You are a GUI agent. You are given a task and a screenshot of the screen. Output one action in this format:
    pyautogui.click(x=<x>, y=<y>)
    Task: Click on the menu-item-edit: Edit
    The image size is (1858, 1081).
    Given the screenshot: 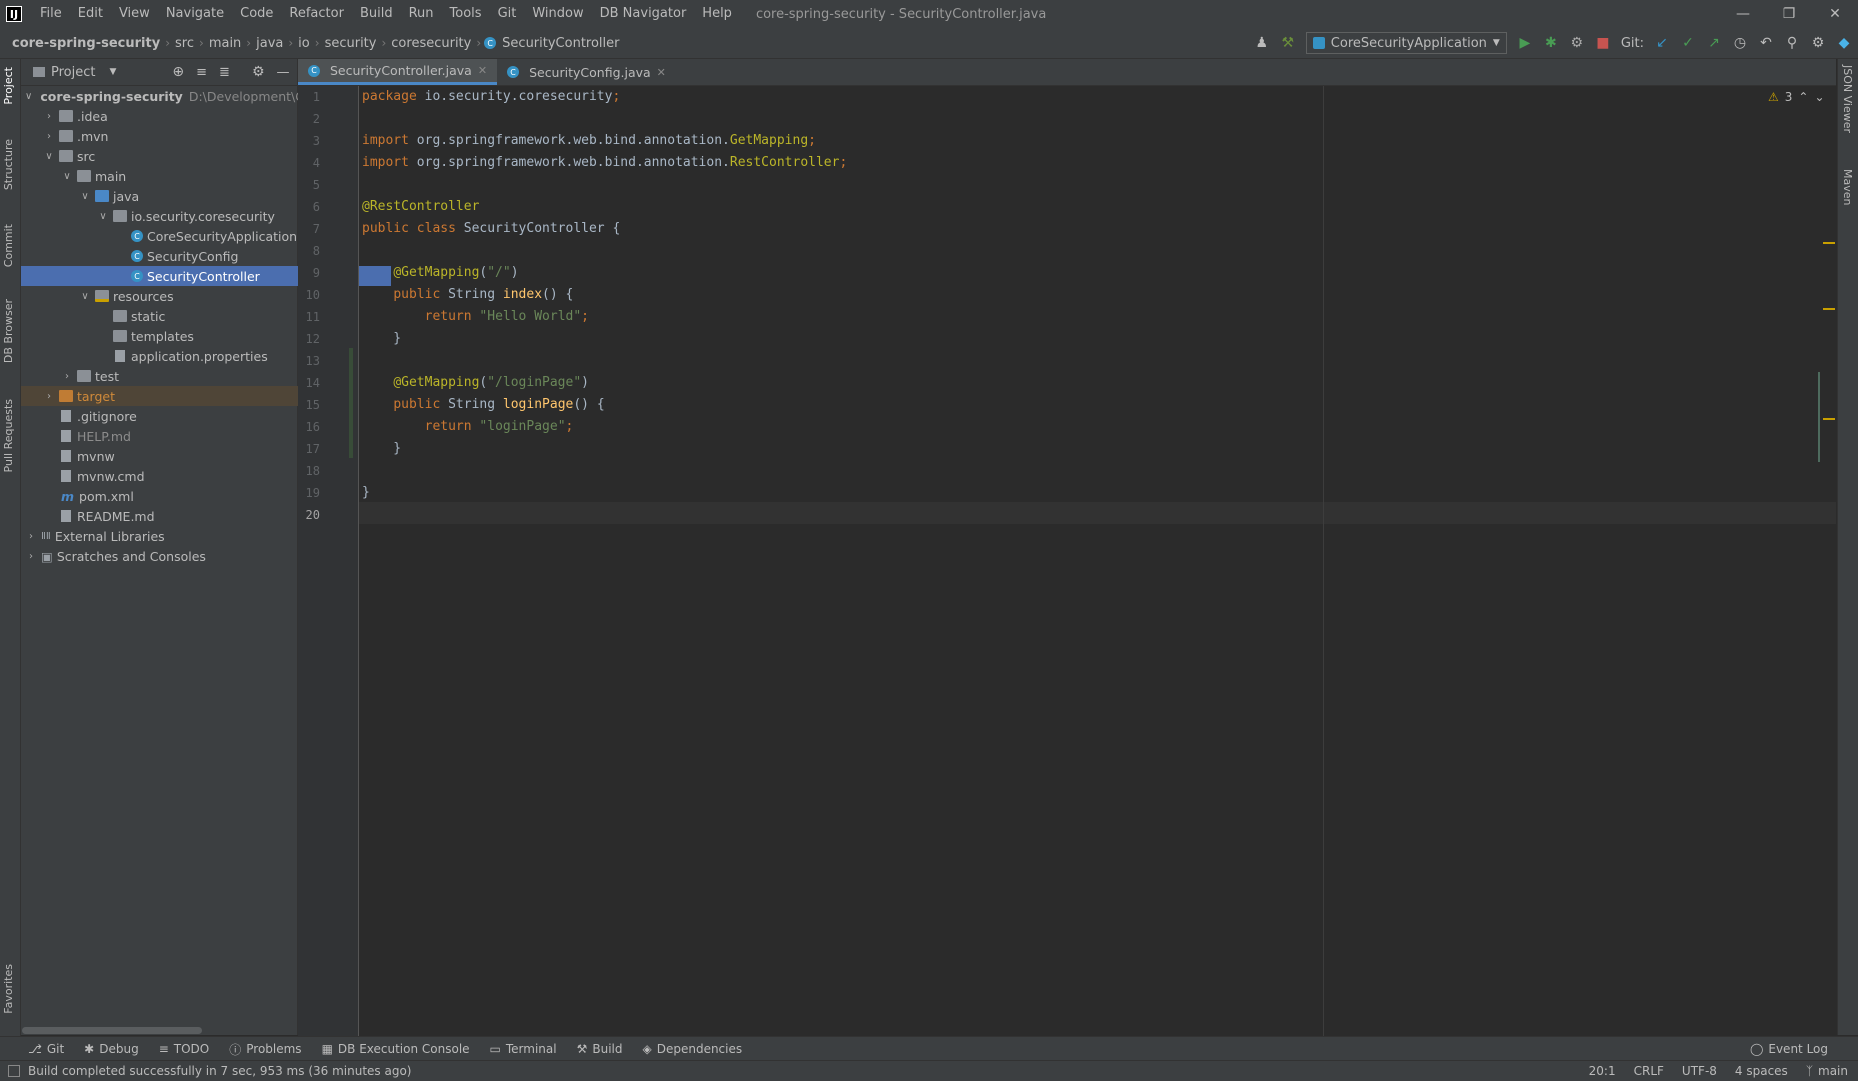 What is the action you would take?
    pyautogui.click(x=90, y=14)
    